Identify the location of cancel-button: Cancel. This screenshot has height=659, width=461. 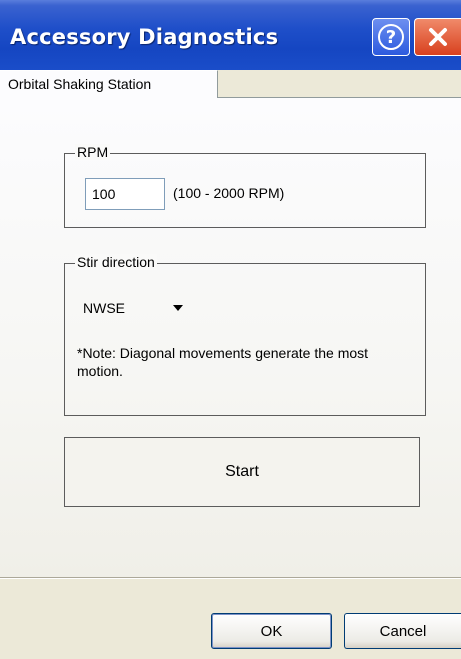
(402, 631).